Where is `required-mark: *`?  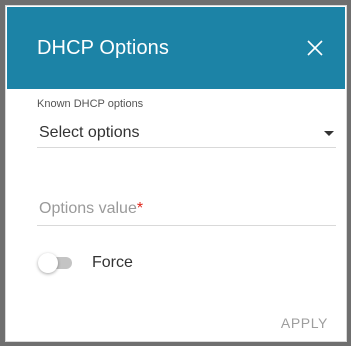
required-mark: * is located at coordinates (140, 208).